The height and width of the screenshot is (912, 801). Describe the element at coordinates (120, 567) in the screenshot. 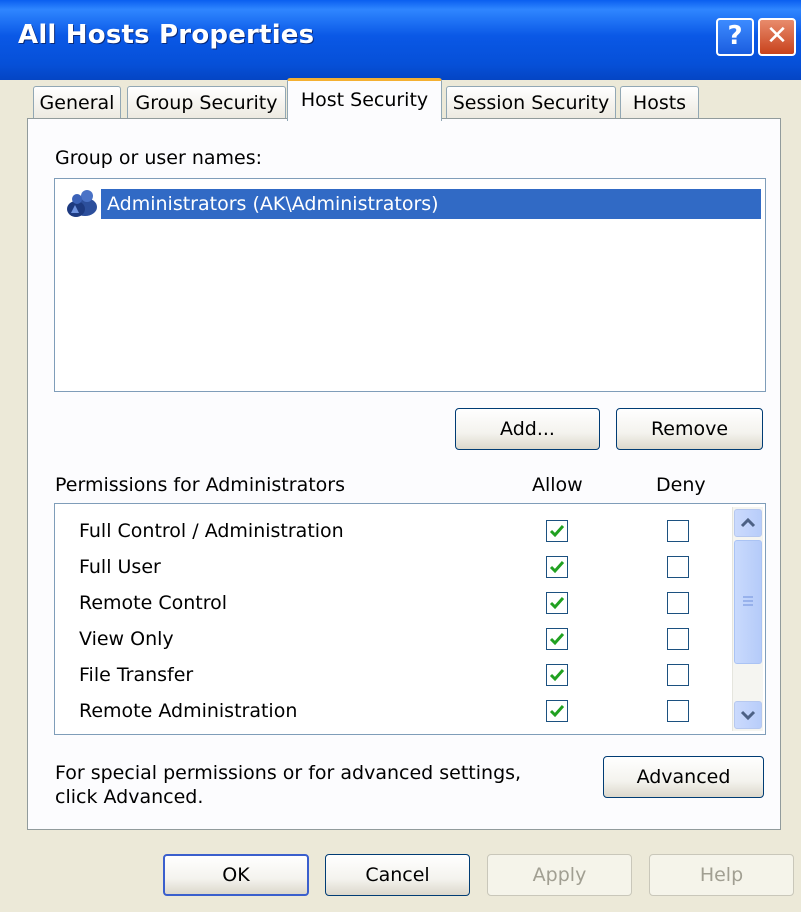

I see `permission-name: Full User` at that location.